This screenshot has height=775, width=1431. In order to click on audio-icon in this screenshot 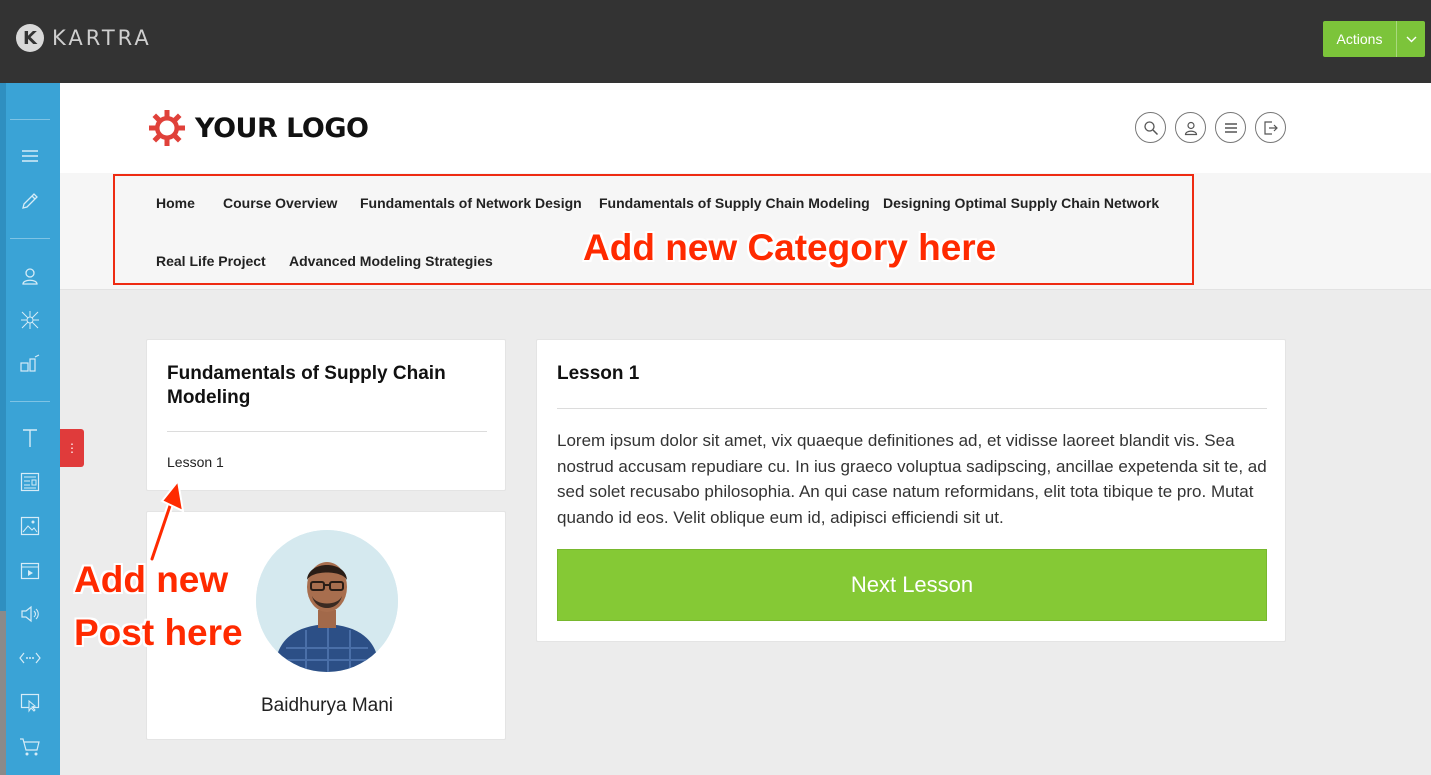, I will do `click(30, 614)`.